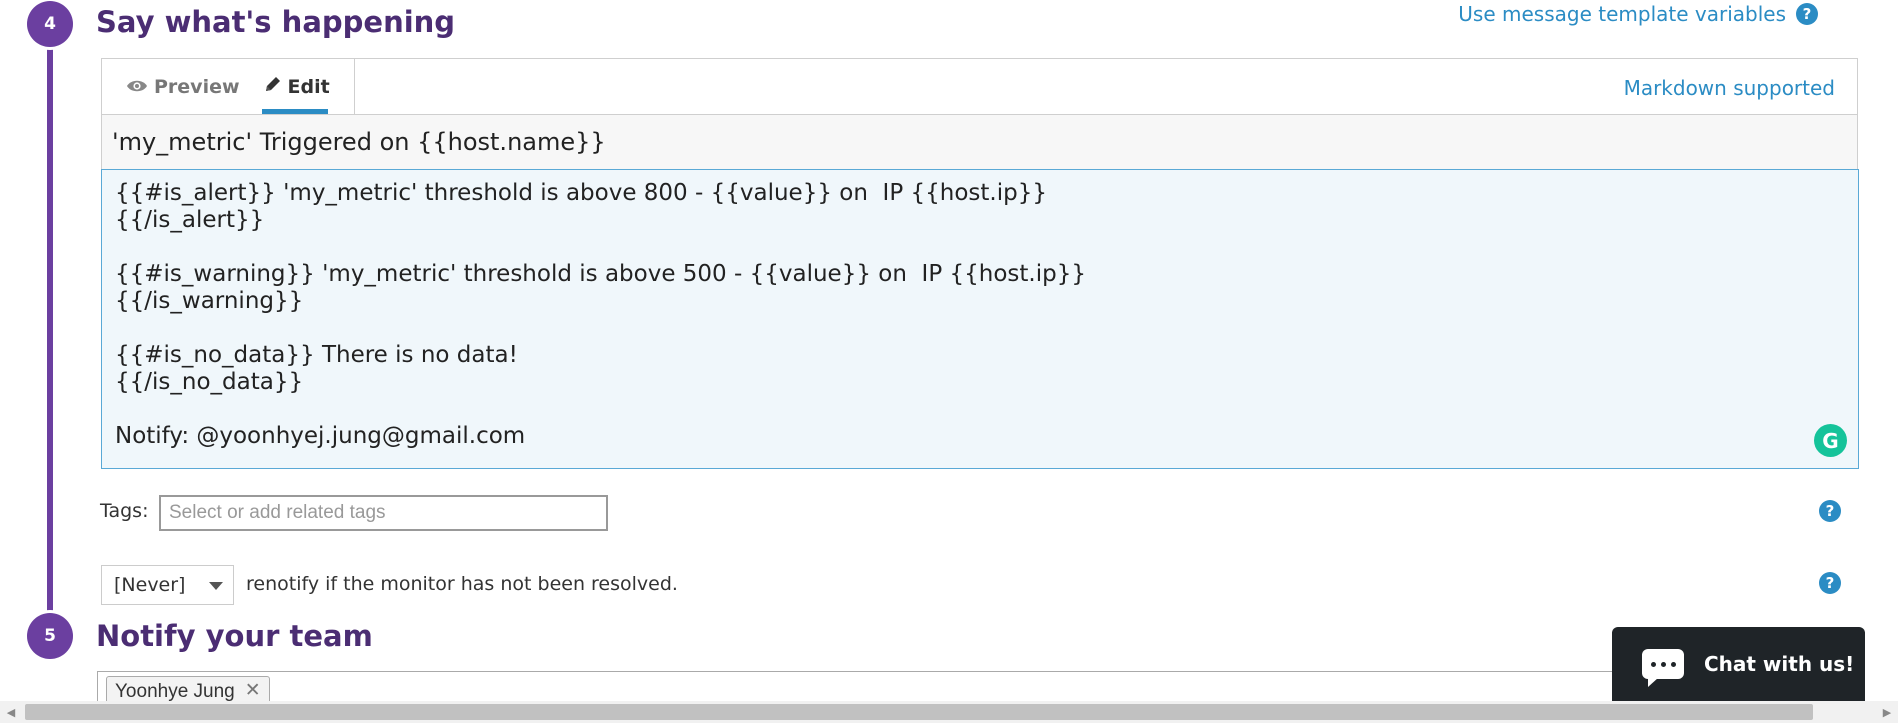  Describe the element at coordinates (919, 712) in the screenshot. I see `scrollbar-thumb` at that location.